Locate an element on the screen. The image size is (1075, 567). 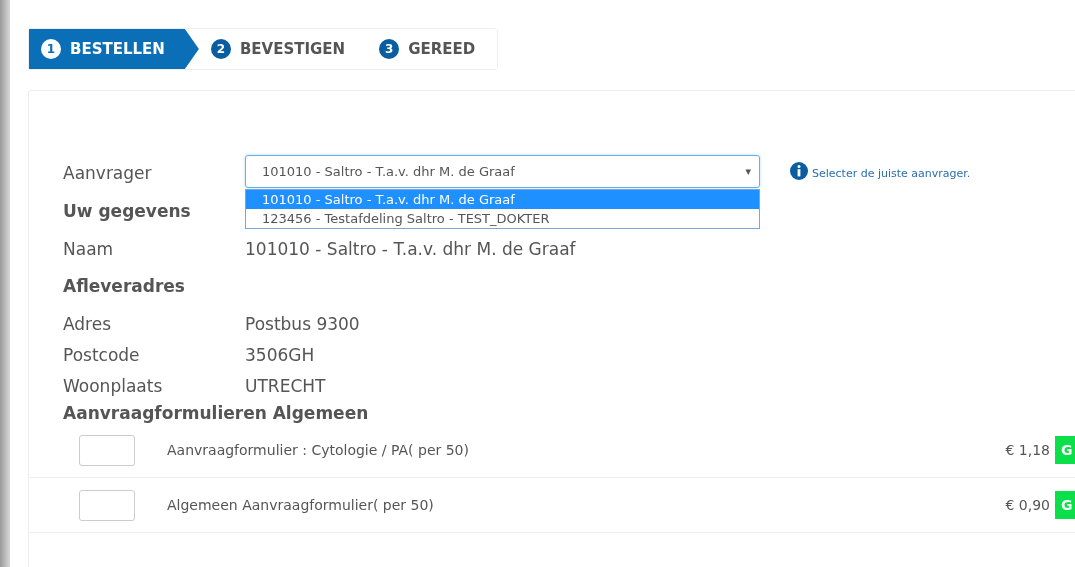
field-value: 3506GH is located at coordinates (280, 354).